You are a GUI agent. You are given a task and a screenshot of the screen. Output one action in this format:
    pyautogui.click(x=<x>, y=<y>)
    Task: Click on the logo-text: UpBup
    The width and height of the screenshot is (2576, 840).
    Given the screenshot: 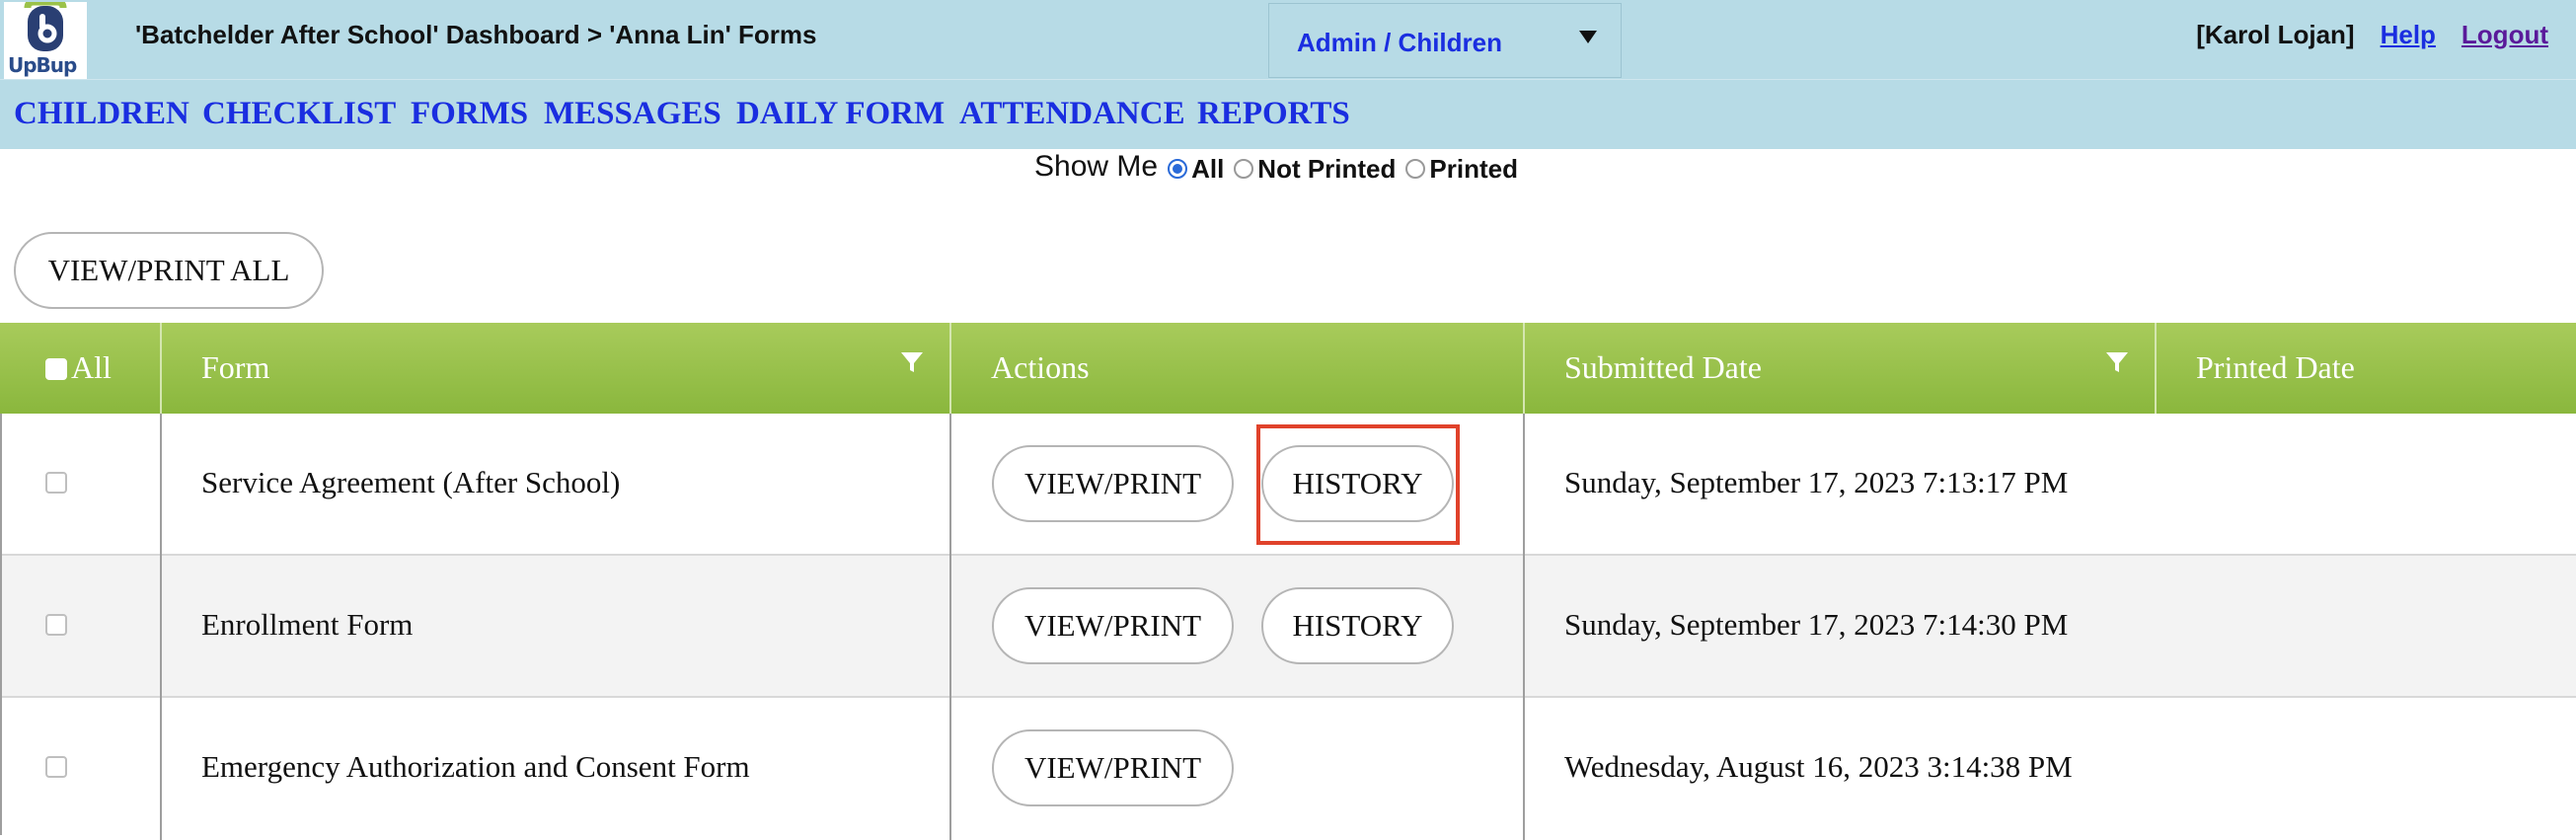 What is the action you would take?
    pyautogui.click(x=43, y=65)
    